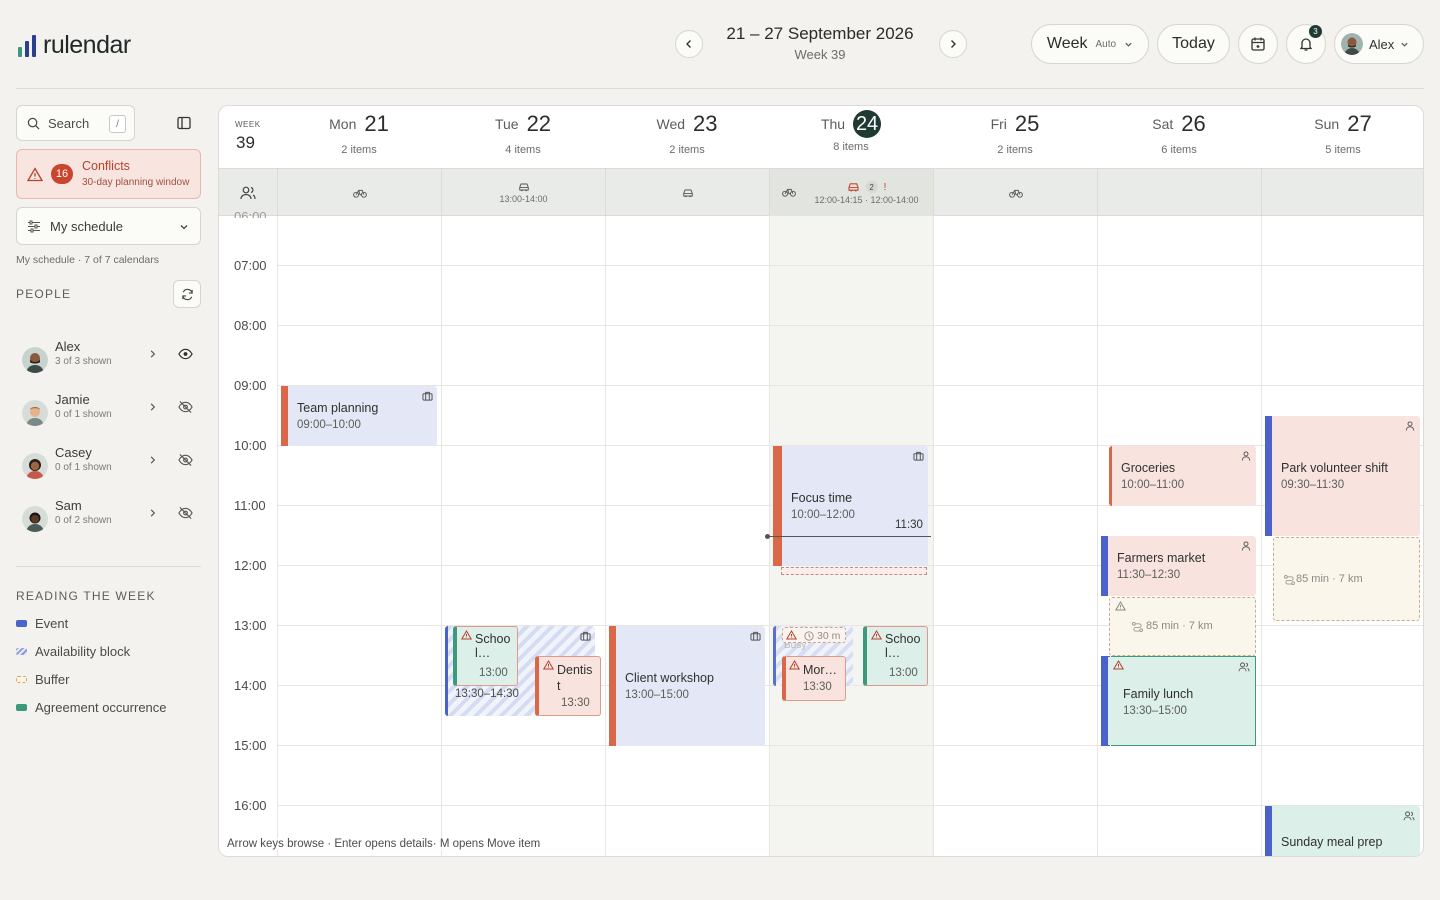 The width and height of the screenshot is (1440, 900). Describe the element at coordinates (1161, 558) in the screenshot. I see `event-title: Farmers market` at that location.